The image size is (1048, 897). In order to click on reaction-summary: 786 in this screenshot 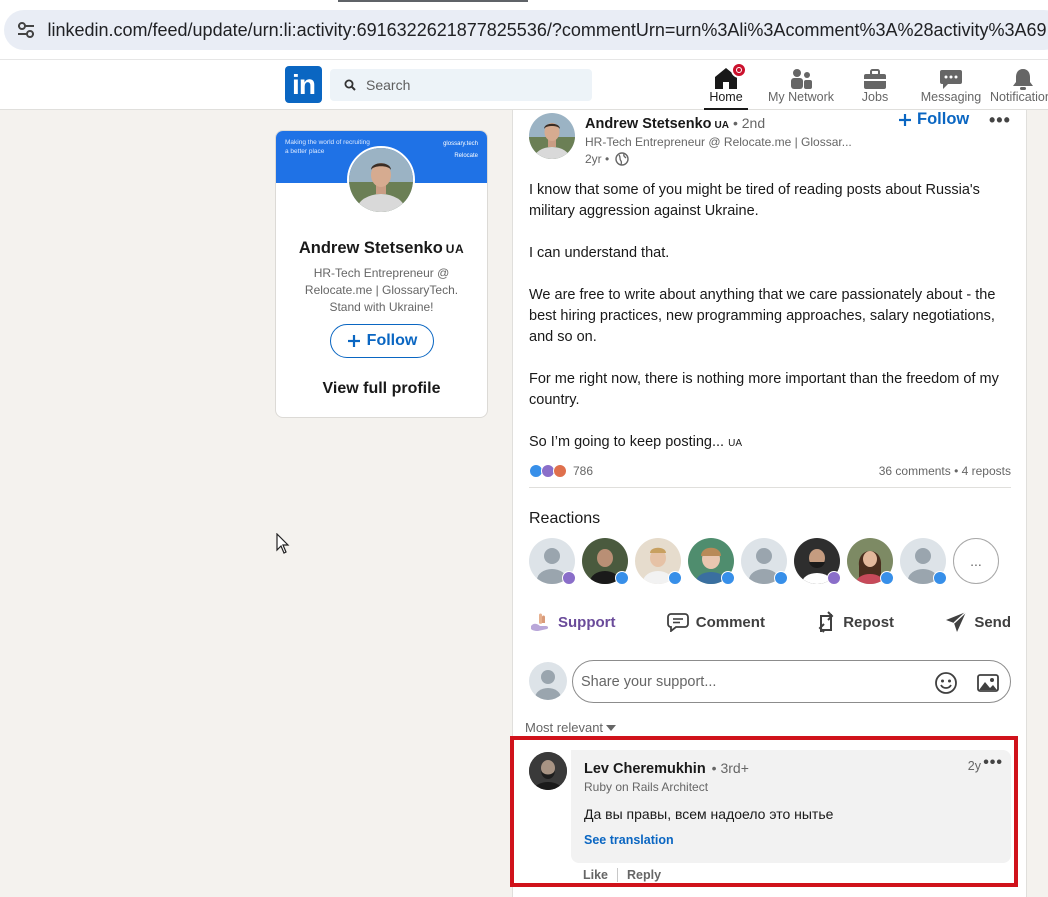, I will do `click(561, 471)`.